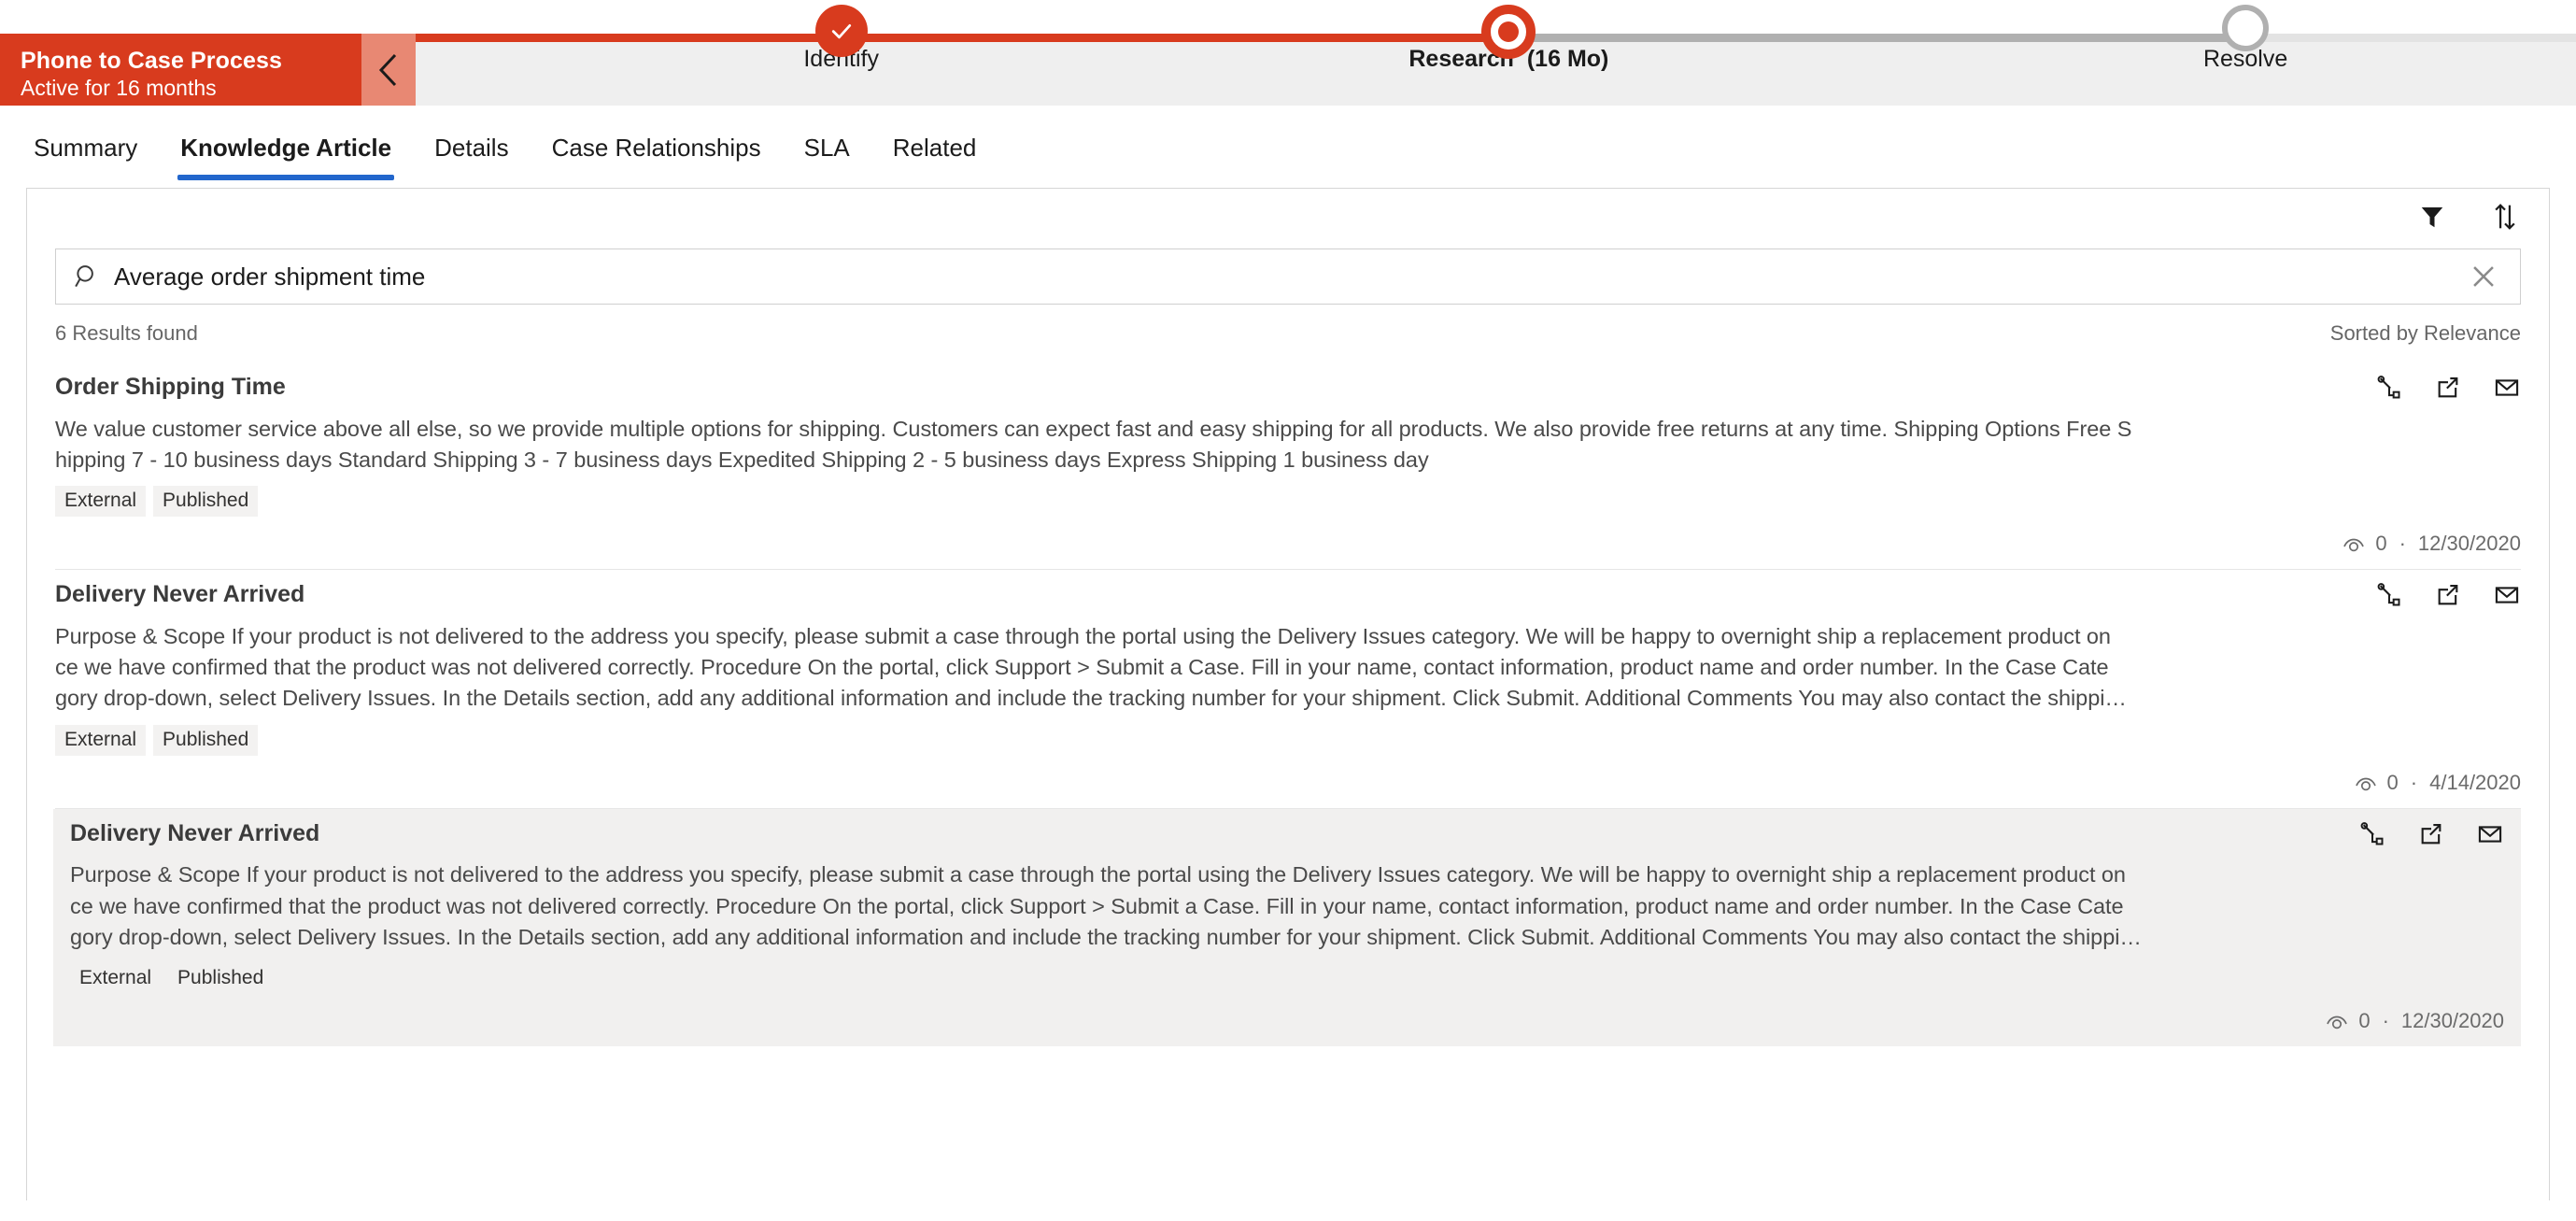 This screenshot has width=2576, height=1221. I want to click on article-footer: 0 · 4/14/2020, so click(1288, 782).